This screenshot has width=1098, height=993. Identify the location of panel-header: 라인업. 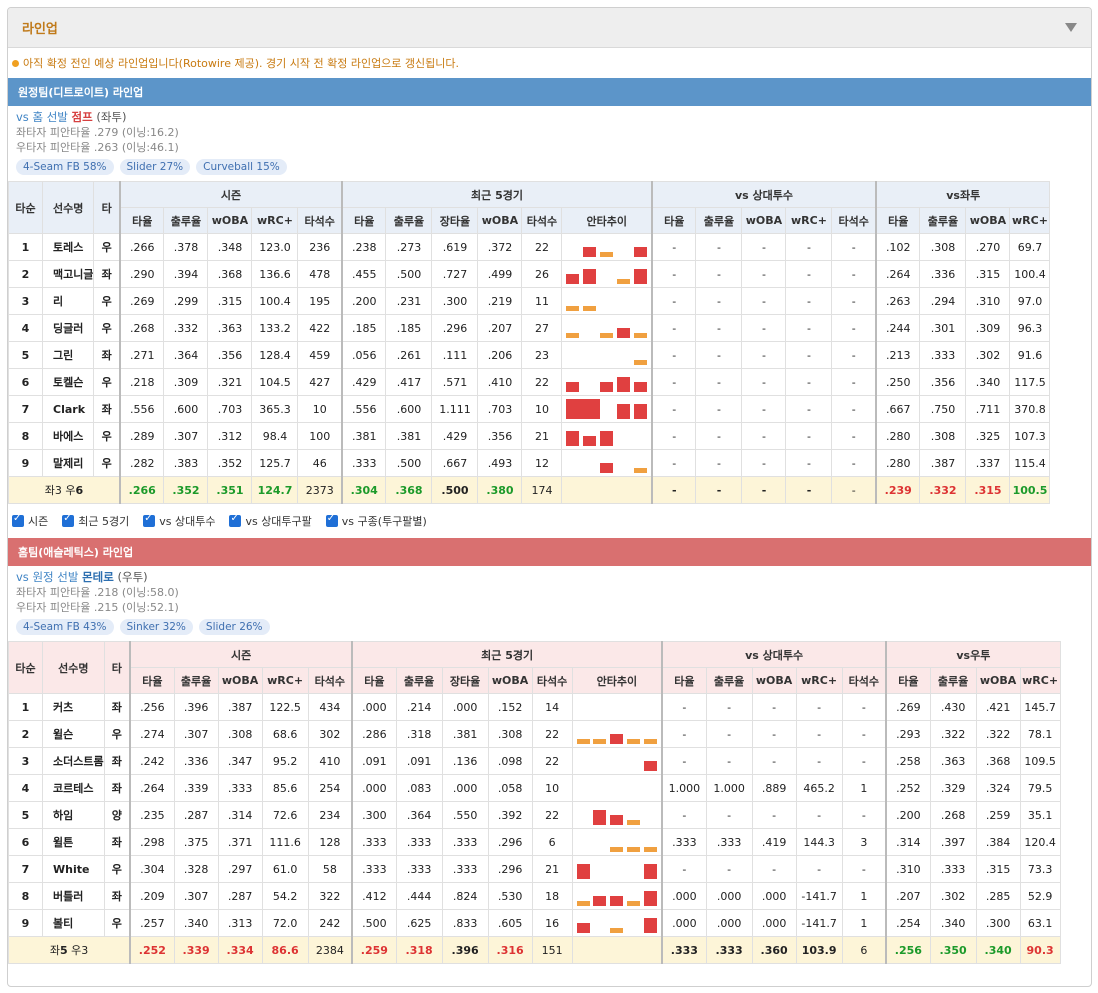
(549, 28).